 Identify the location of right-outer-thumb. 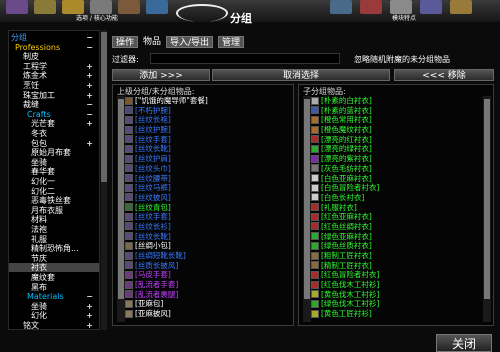
(487, 199).